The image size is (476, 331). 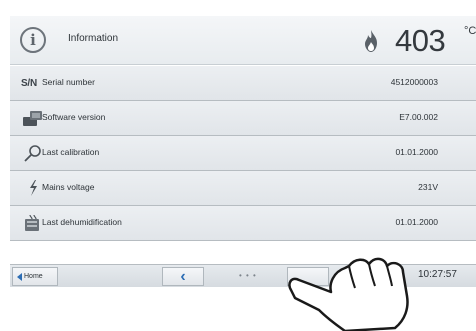 What do you see at coordinates (32, 222) in the screenshot?
I see `dehumidification-icon` at bounding box center [32, 222].